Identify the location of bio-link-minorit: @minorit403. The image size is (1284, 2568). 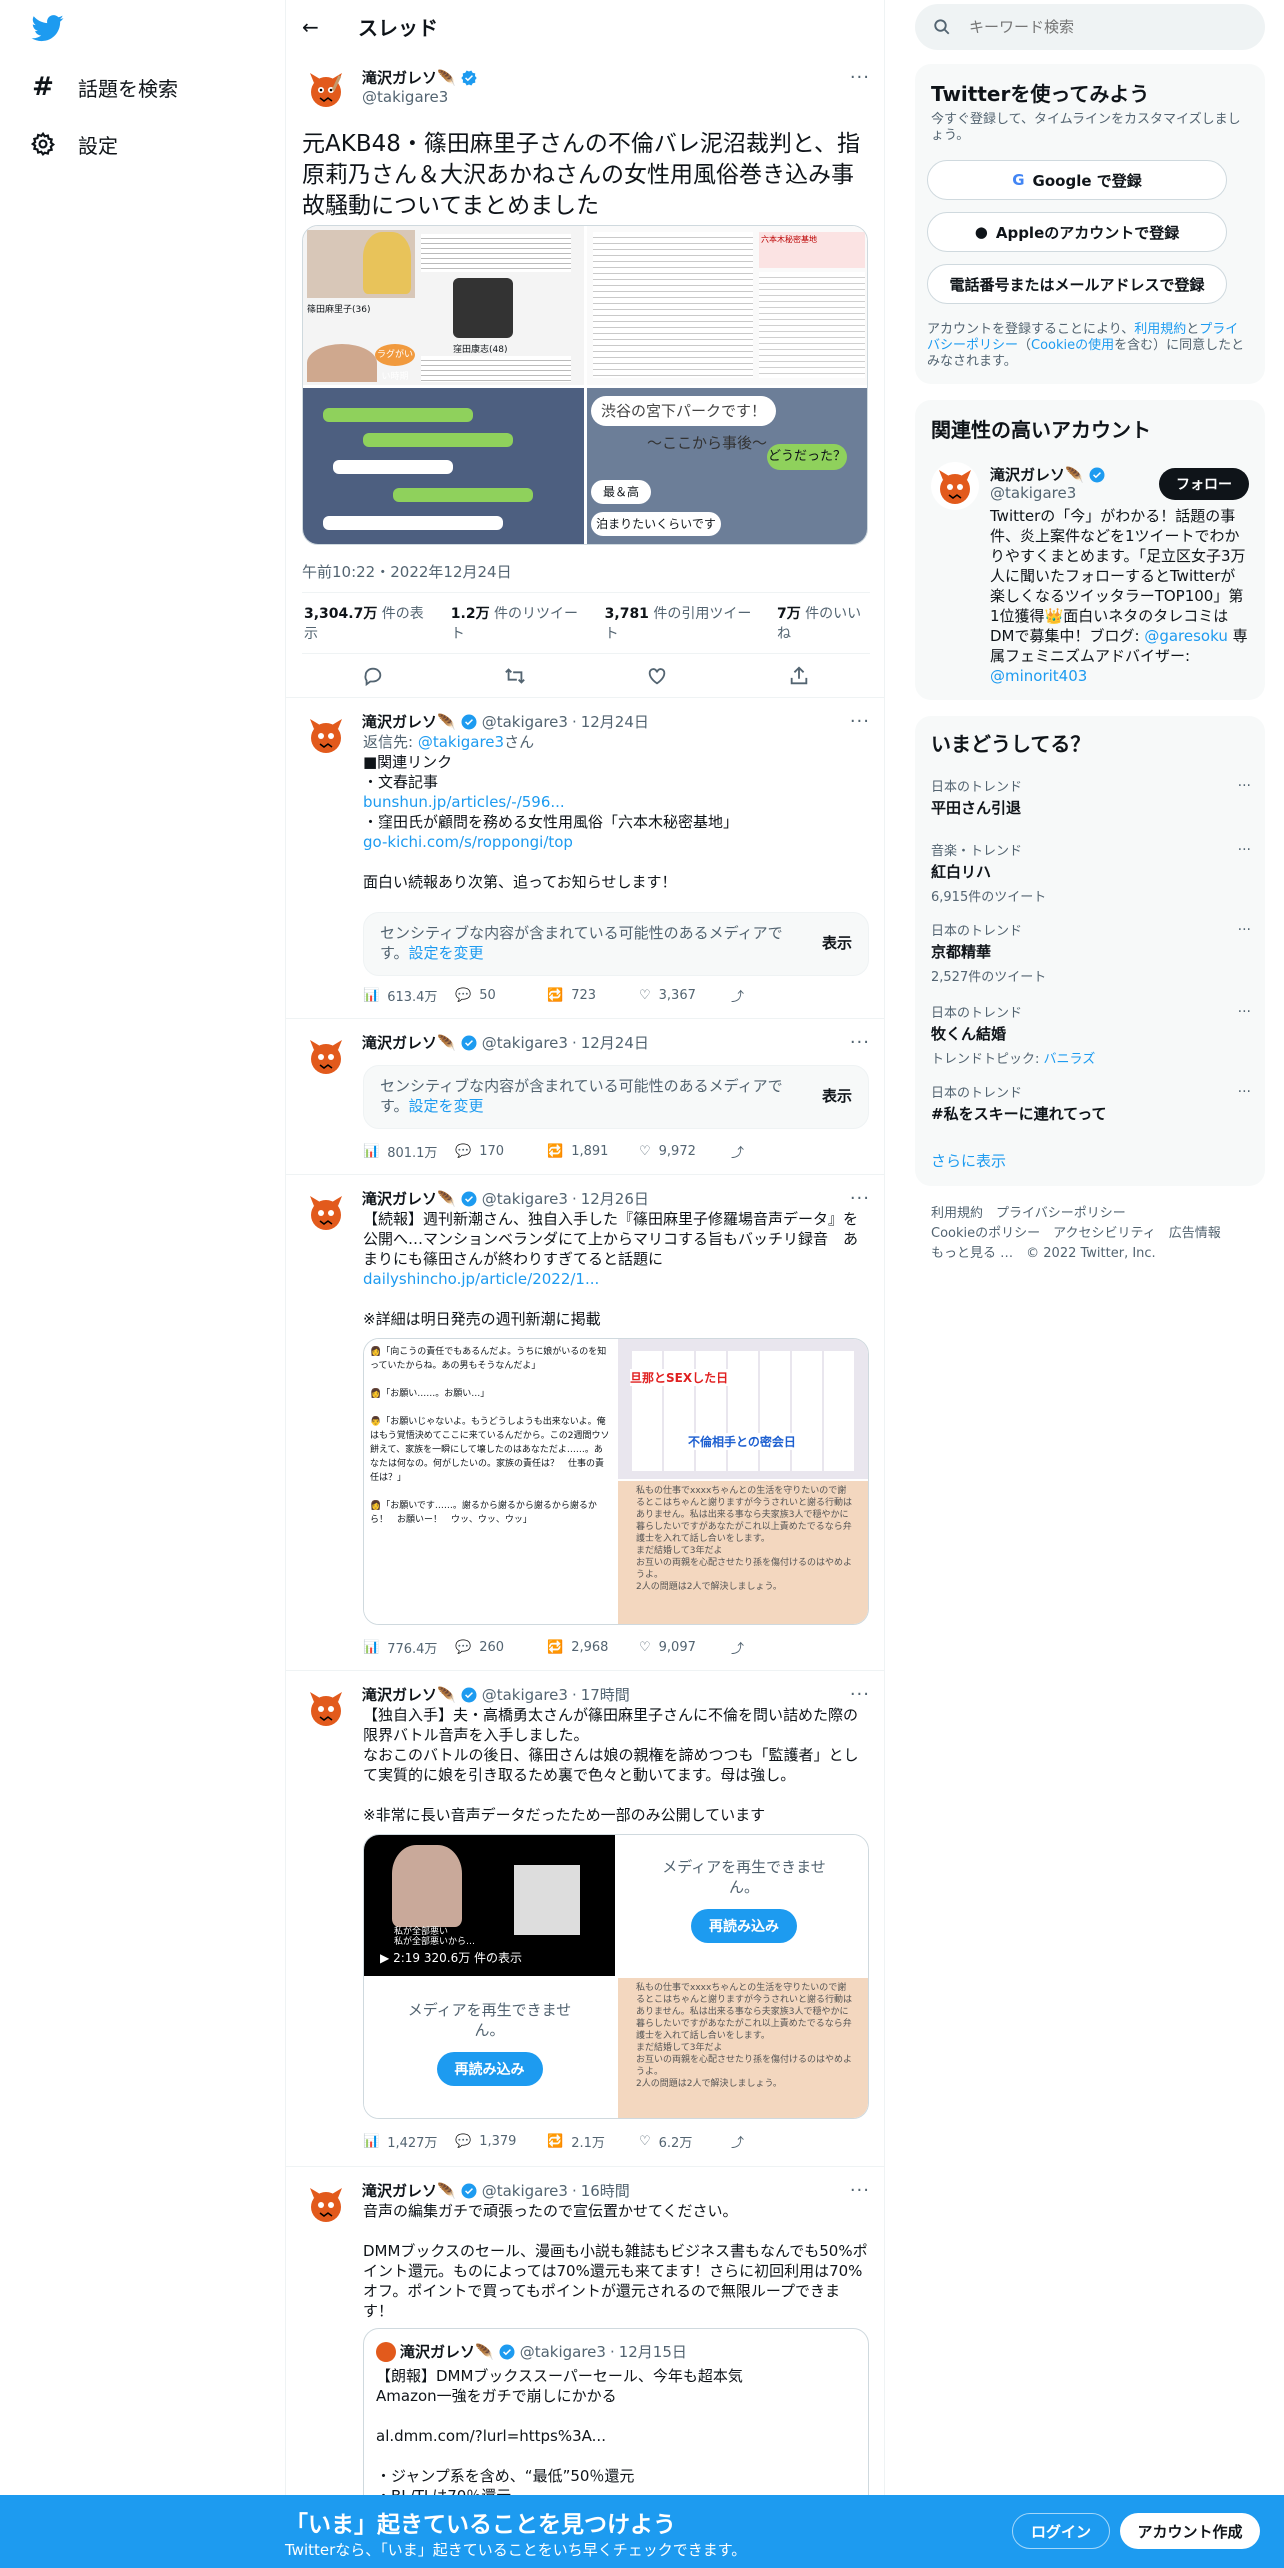
(1038, 676).